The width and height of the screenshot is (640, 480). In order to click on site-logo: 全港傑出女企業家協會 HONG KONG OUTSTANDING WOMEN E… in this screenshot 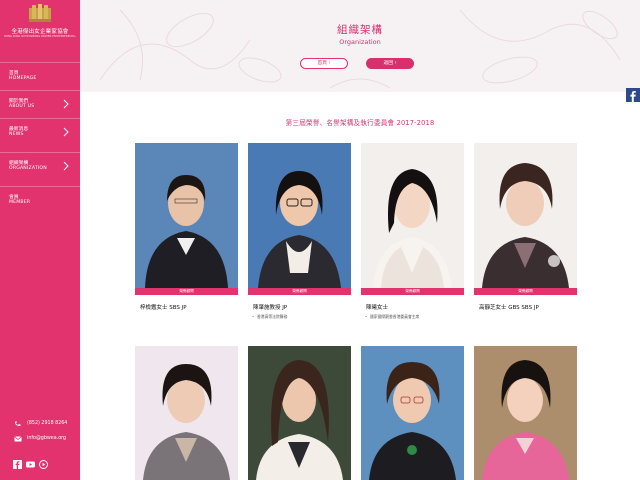, I will do `click(40, 22)`.